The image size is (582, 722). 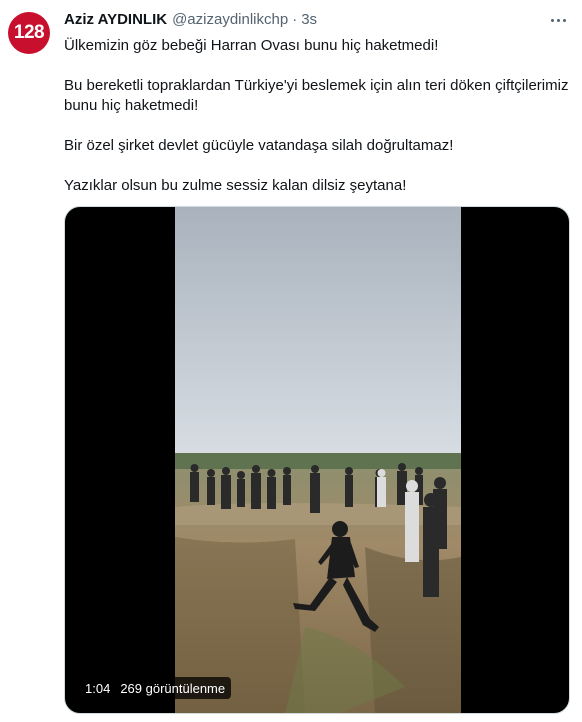 I want to click on avatar-text: 128, so click(x=29, y=32).